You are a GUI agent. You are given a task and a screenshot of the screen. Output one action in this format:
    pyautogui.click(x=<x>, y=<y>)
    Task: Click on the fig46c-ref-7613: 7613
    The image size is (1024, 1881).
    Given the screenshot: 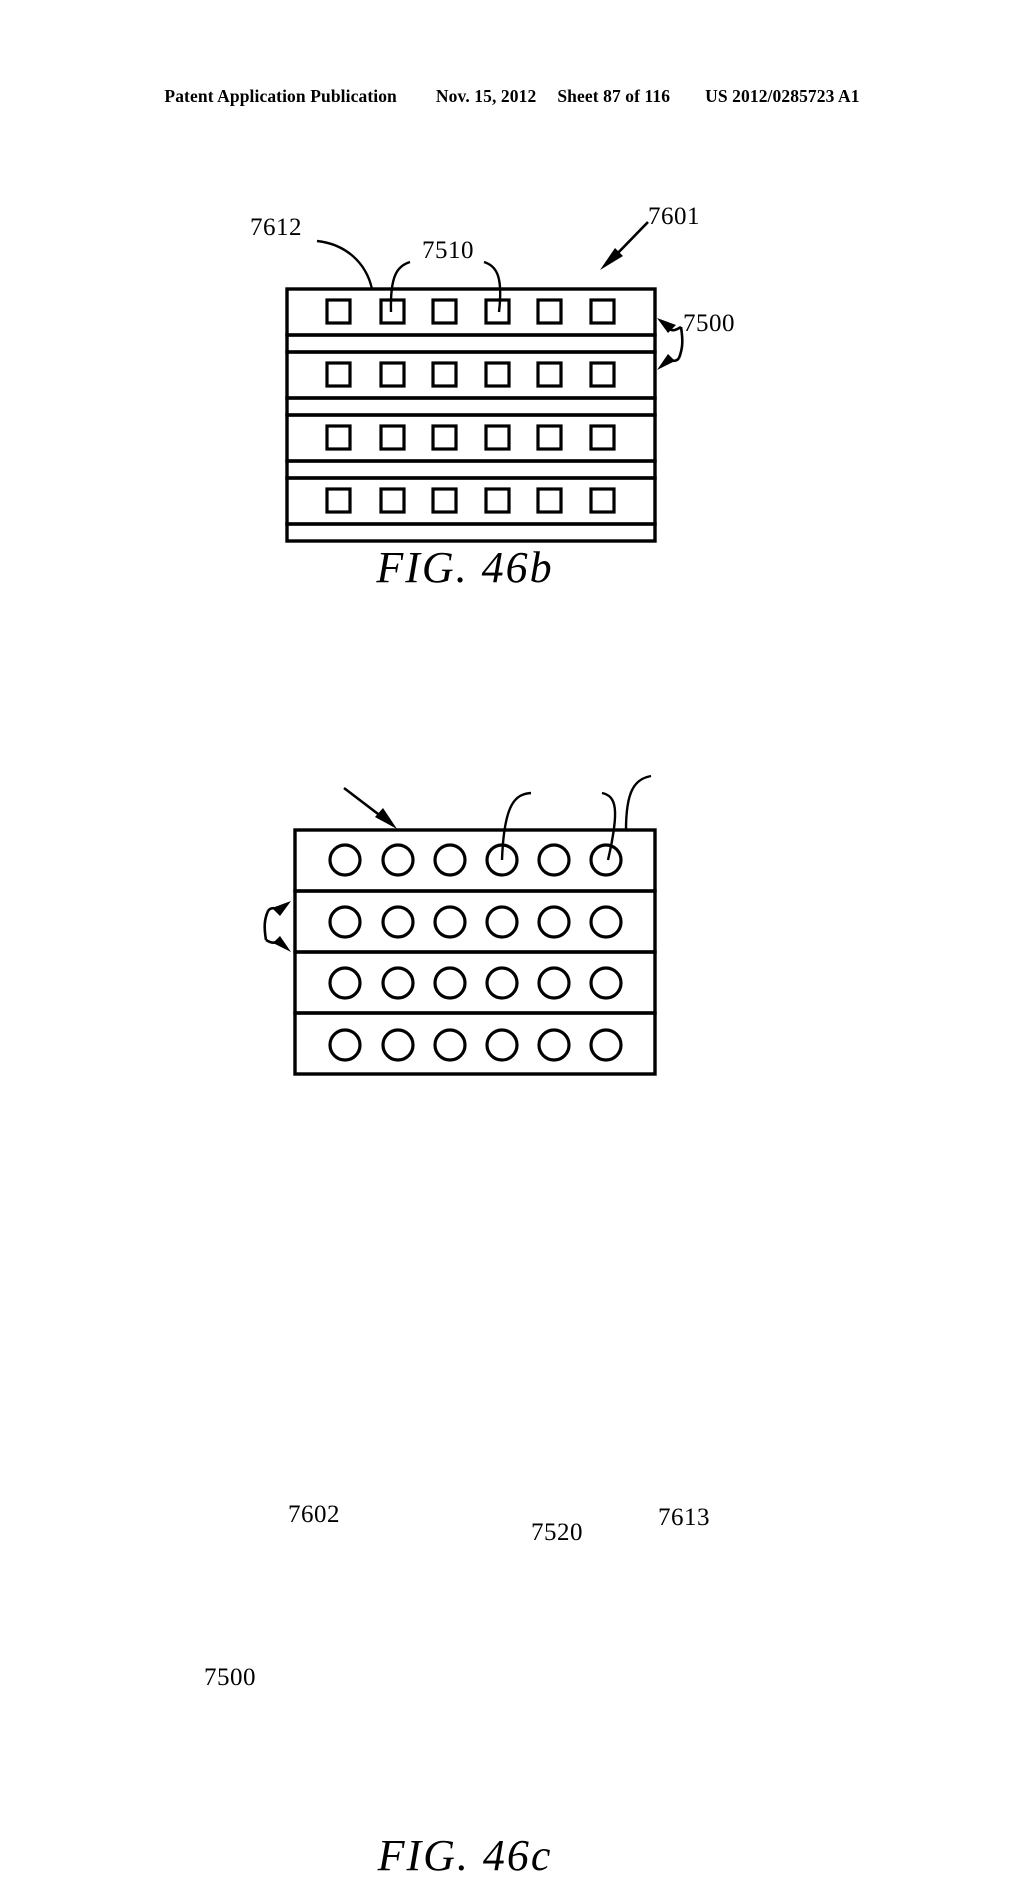 What is the action you would take?
    pyautogui.click(x=684, y=1517)
    